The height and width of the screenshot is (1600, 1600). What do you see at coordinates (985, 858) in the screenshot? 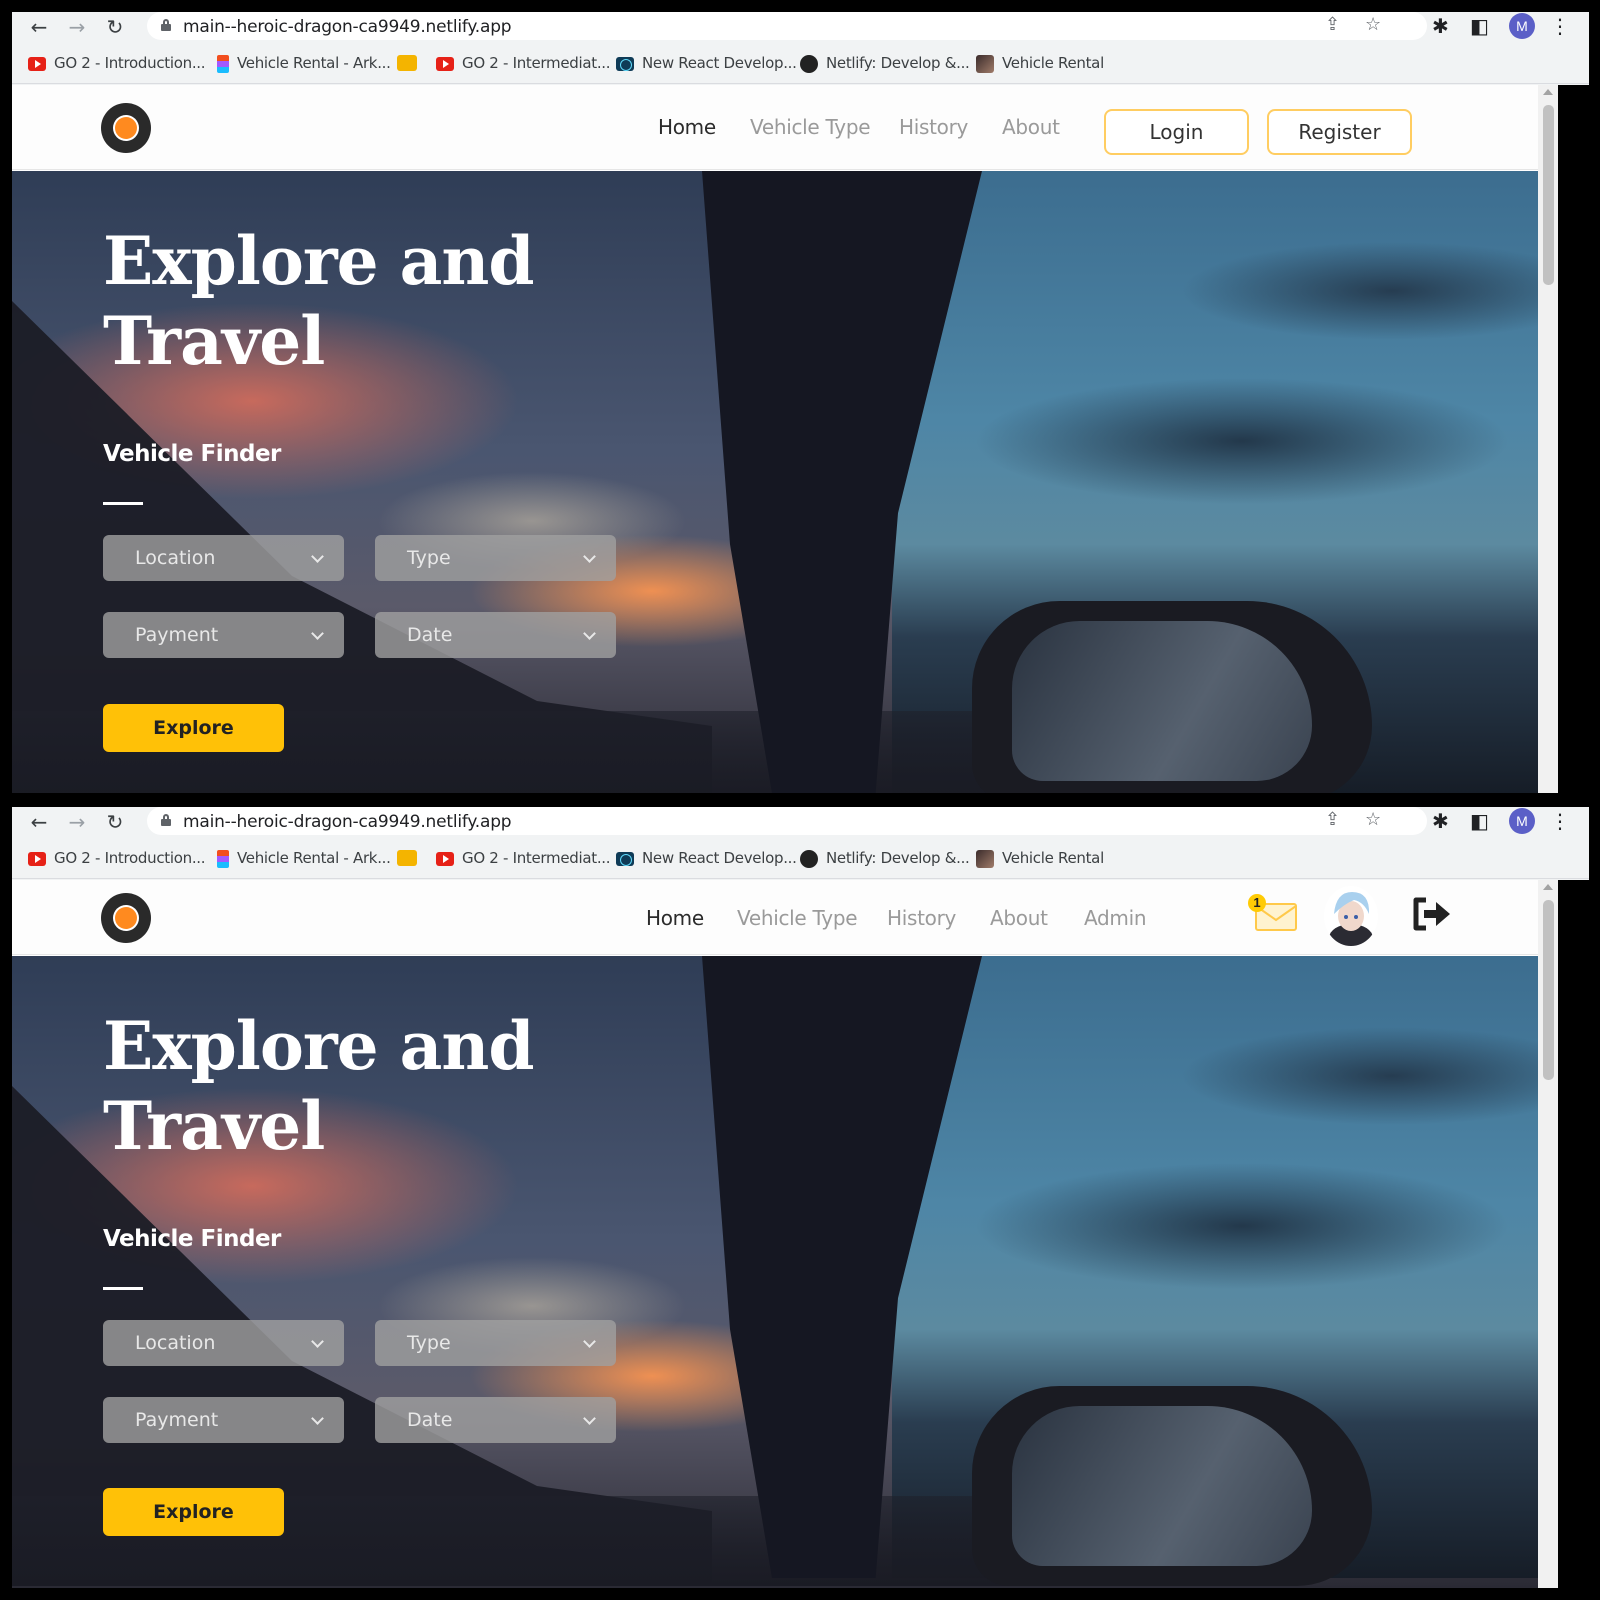
I see `site-icon` at bounding box center [985, 858].